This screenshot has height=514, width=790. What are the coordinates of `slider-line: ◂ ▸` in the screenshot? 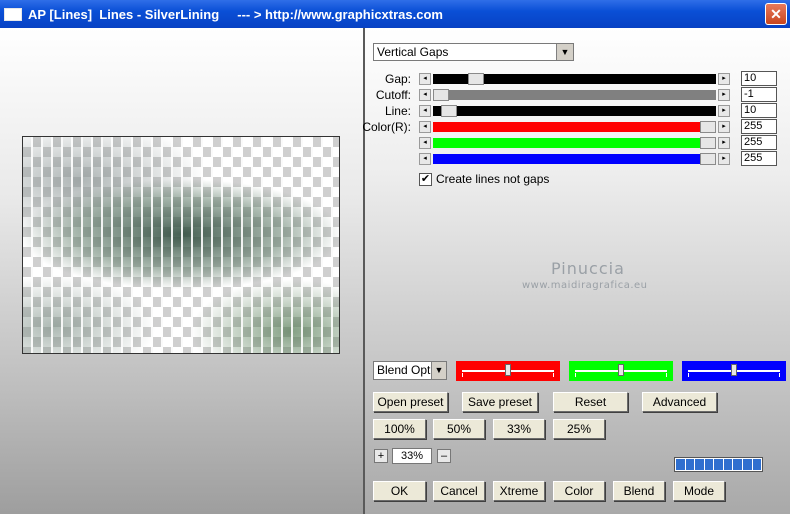 It's located at (574, 111).